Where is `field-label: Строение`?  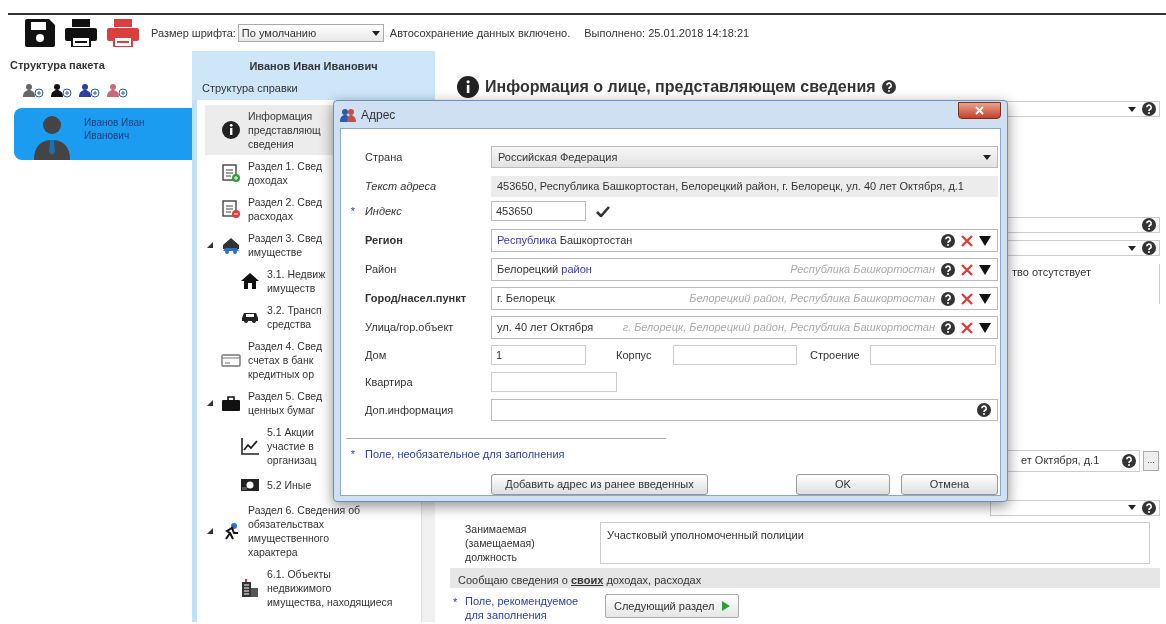 field-label: Строение is located at coordinates (835, 355).